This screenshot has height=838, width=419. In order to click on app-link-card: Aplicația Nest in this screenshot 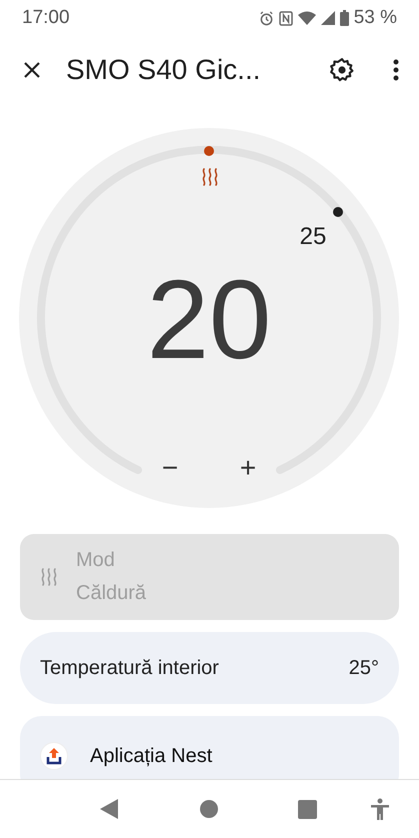, I will do `click(209, 747)`.